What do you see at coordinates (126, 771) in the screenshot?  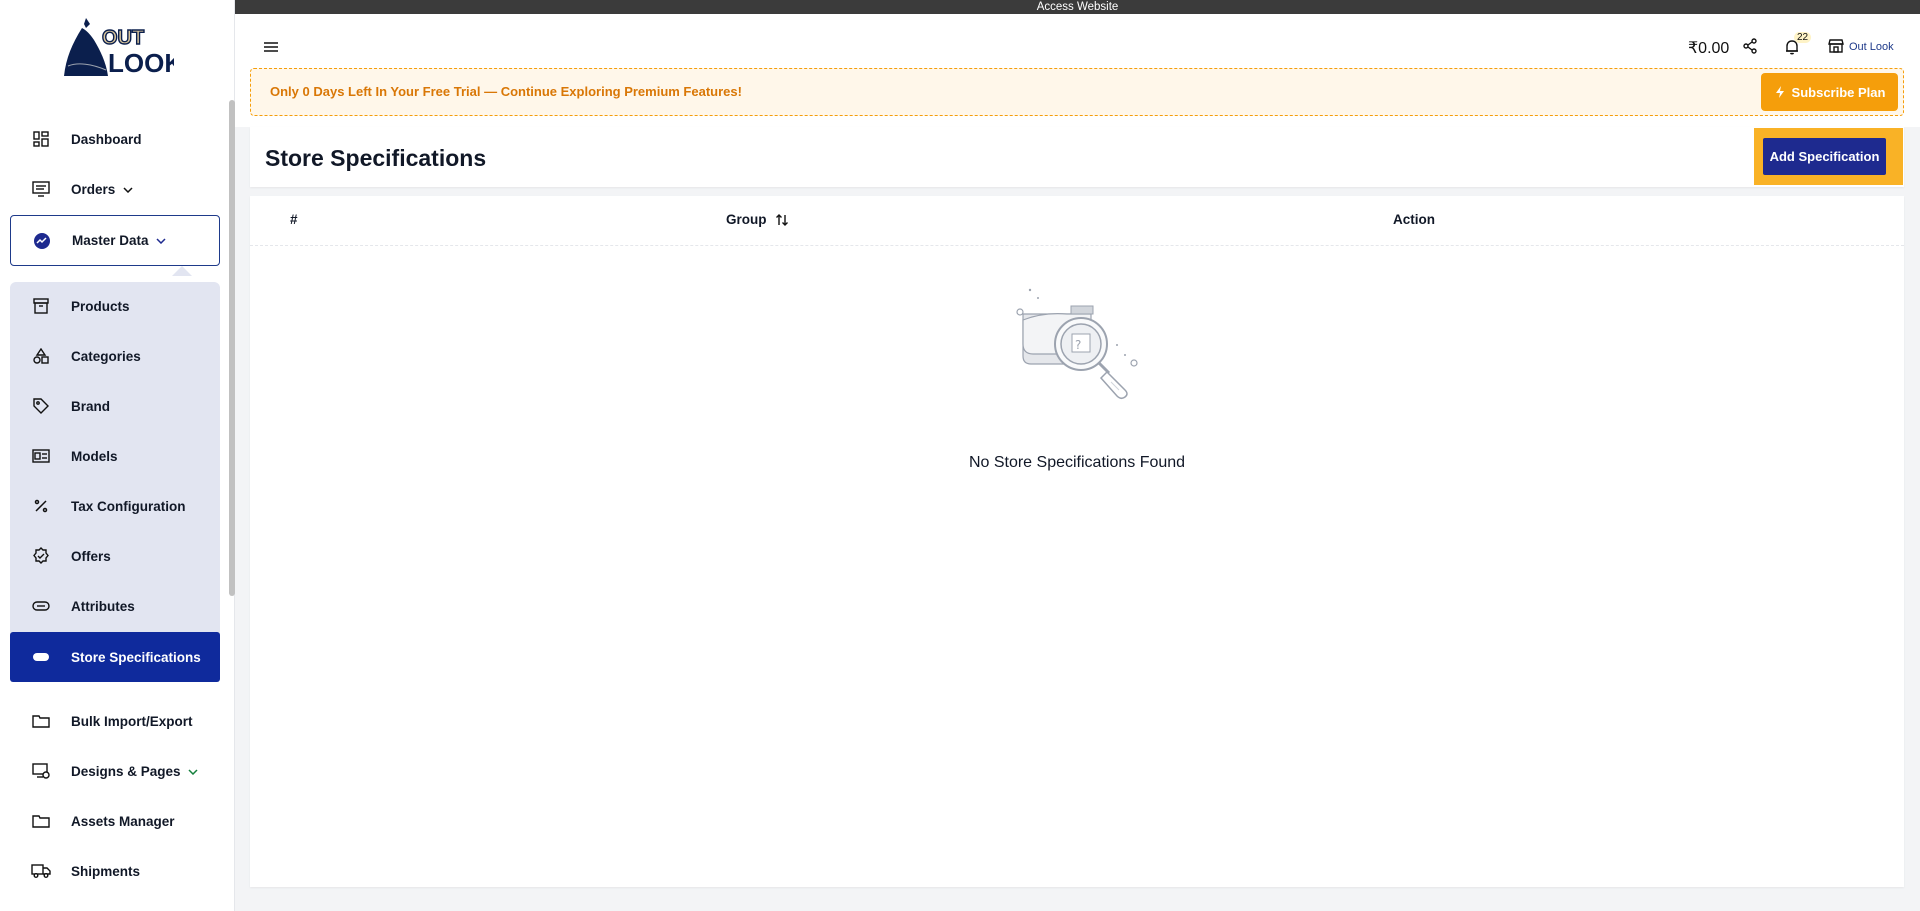 I see `sidebar-item-label: Designs & Pages` at bounding box center [126, 771].